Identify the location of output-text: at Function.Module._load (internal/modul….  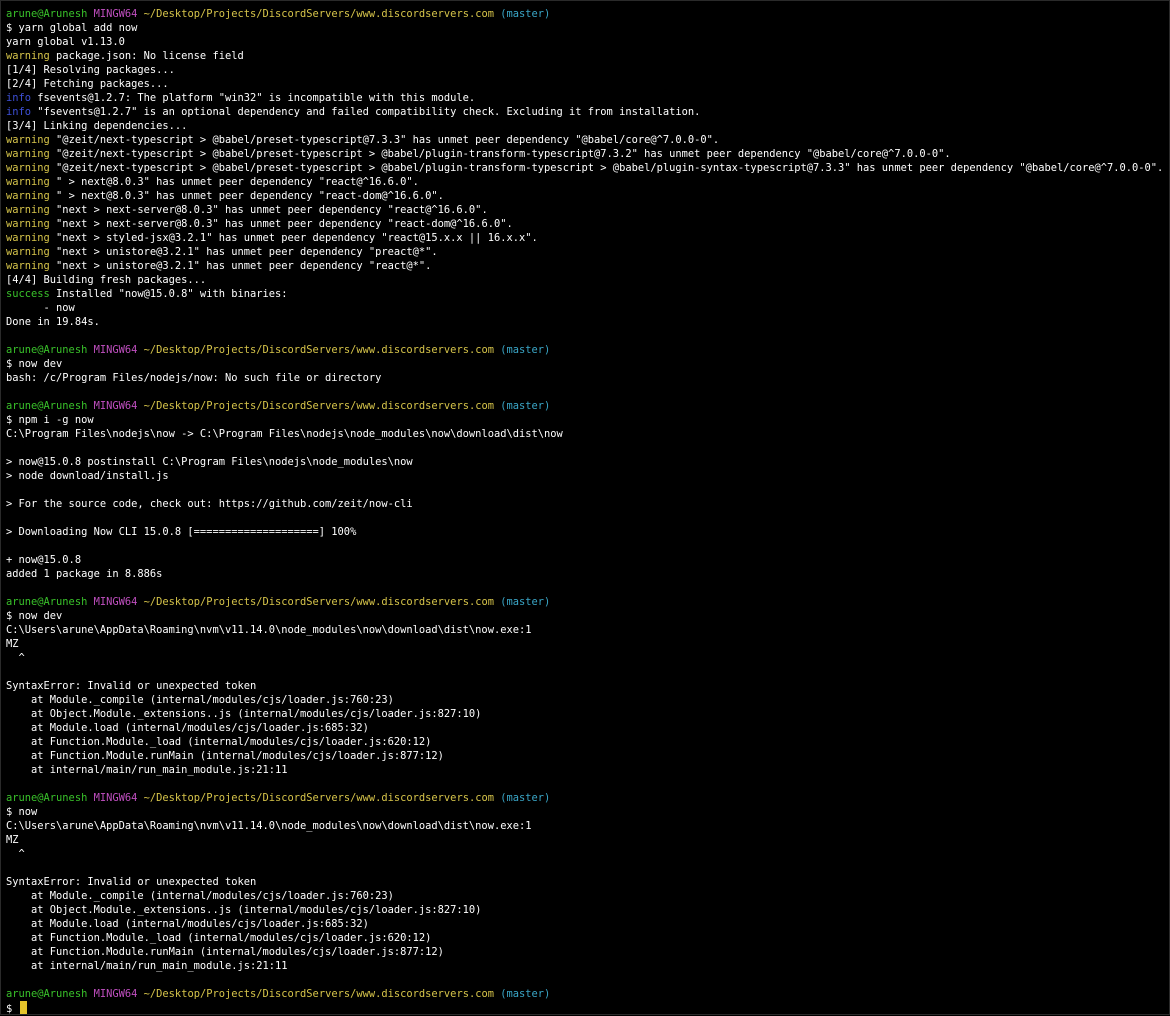
(219, 938).